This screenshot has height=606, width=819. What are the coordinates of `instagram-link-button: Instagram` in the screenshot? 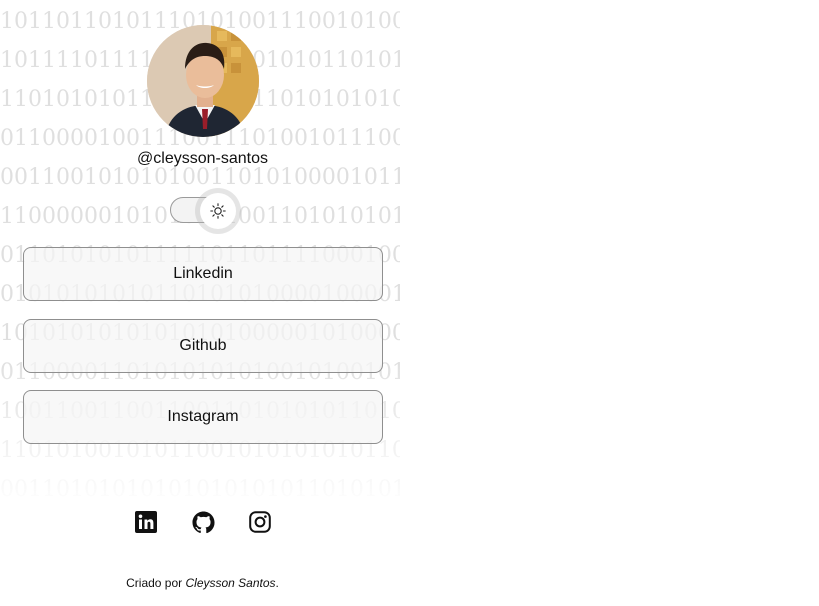 It's located at (203, 417).